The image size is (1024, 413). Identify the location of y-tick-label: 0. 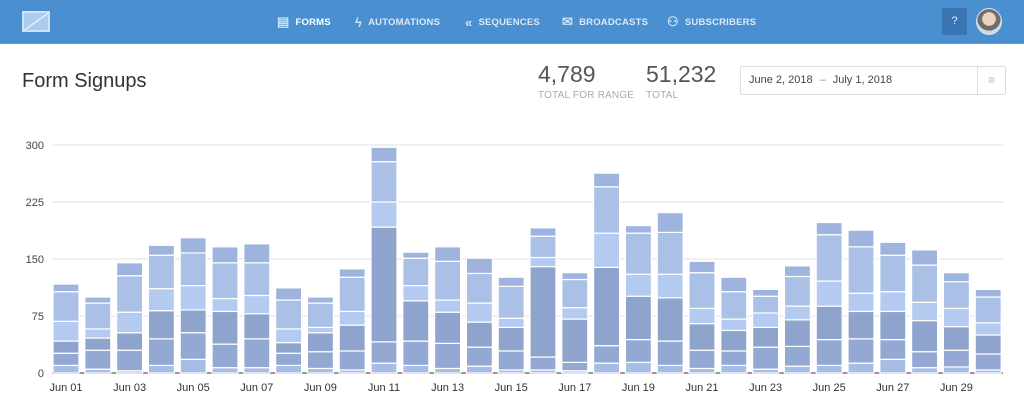
(41, 374).